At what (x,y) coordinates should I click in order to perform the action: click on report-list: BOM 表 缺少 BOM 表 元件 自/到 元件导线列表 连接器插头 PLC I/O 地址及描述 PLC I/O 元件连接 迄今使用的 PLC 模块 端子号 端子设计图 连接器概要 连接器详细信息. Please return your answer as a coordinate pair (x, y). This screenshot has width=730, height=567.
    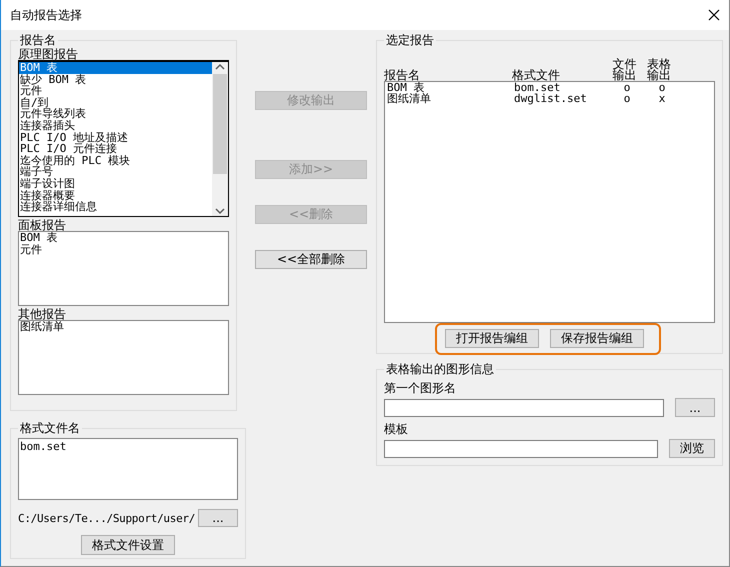
    Looking at the image, I should click on (123, 138).